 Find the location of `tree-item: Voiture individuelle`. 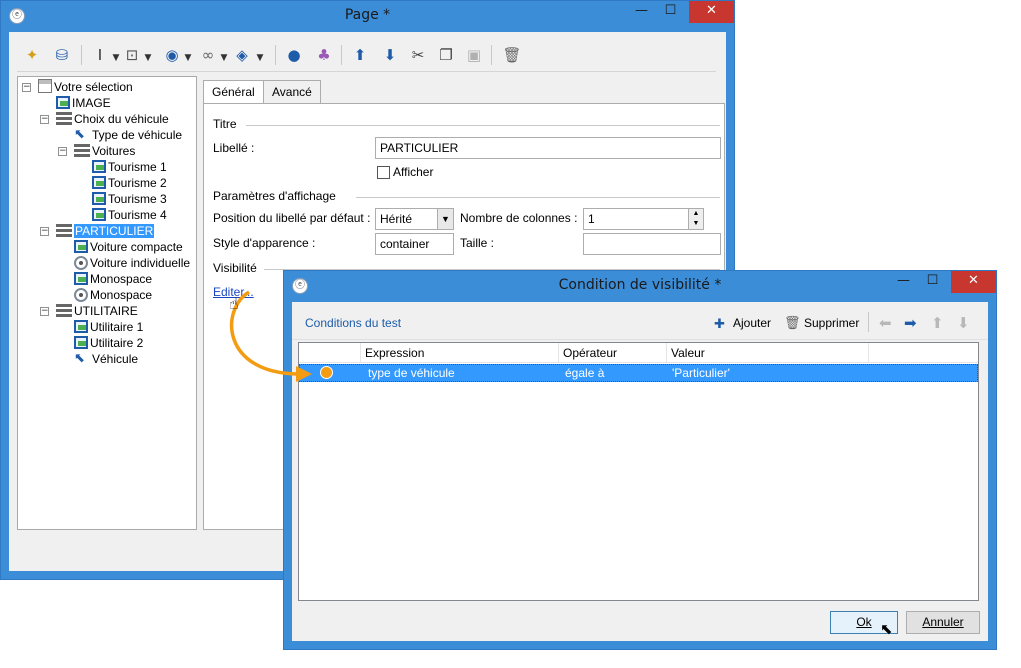

tree-item: Voiture individuelle is located at coordinates (132, 263).